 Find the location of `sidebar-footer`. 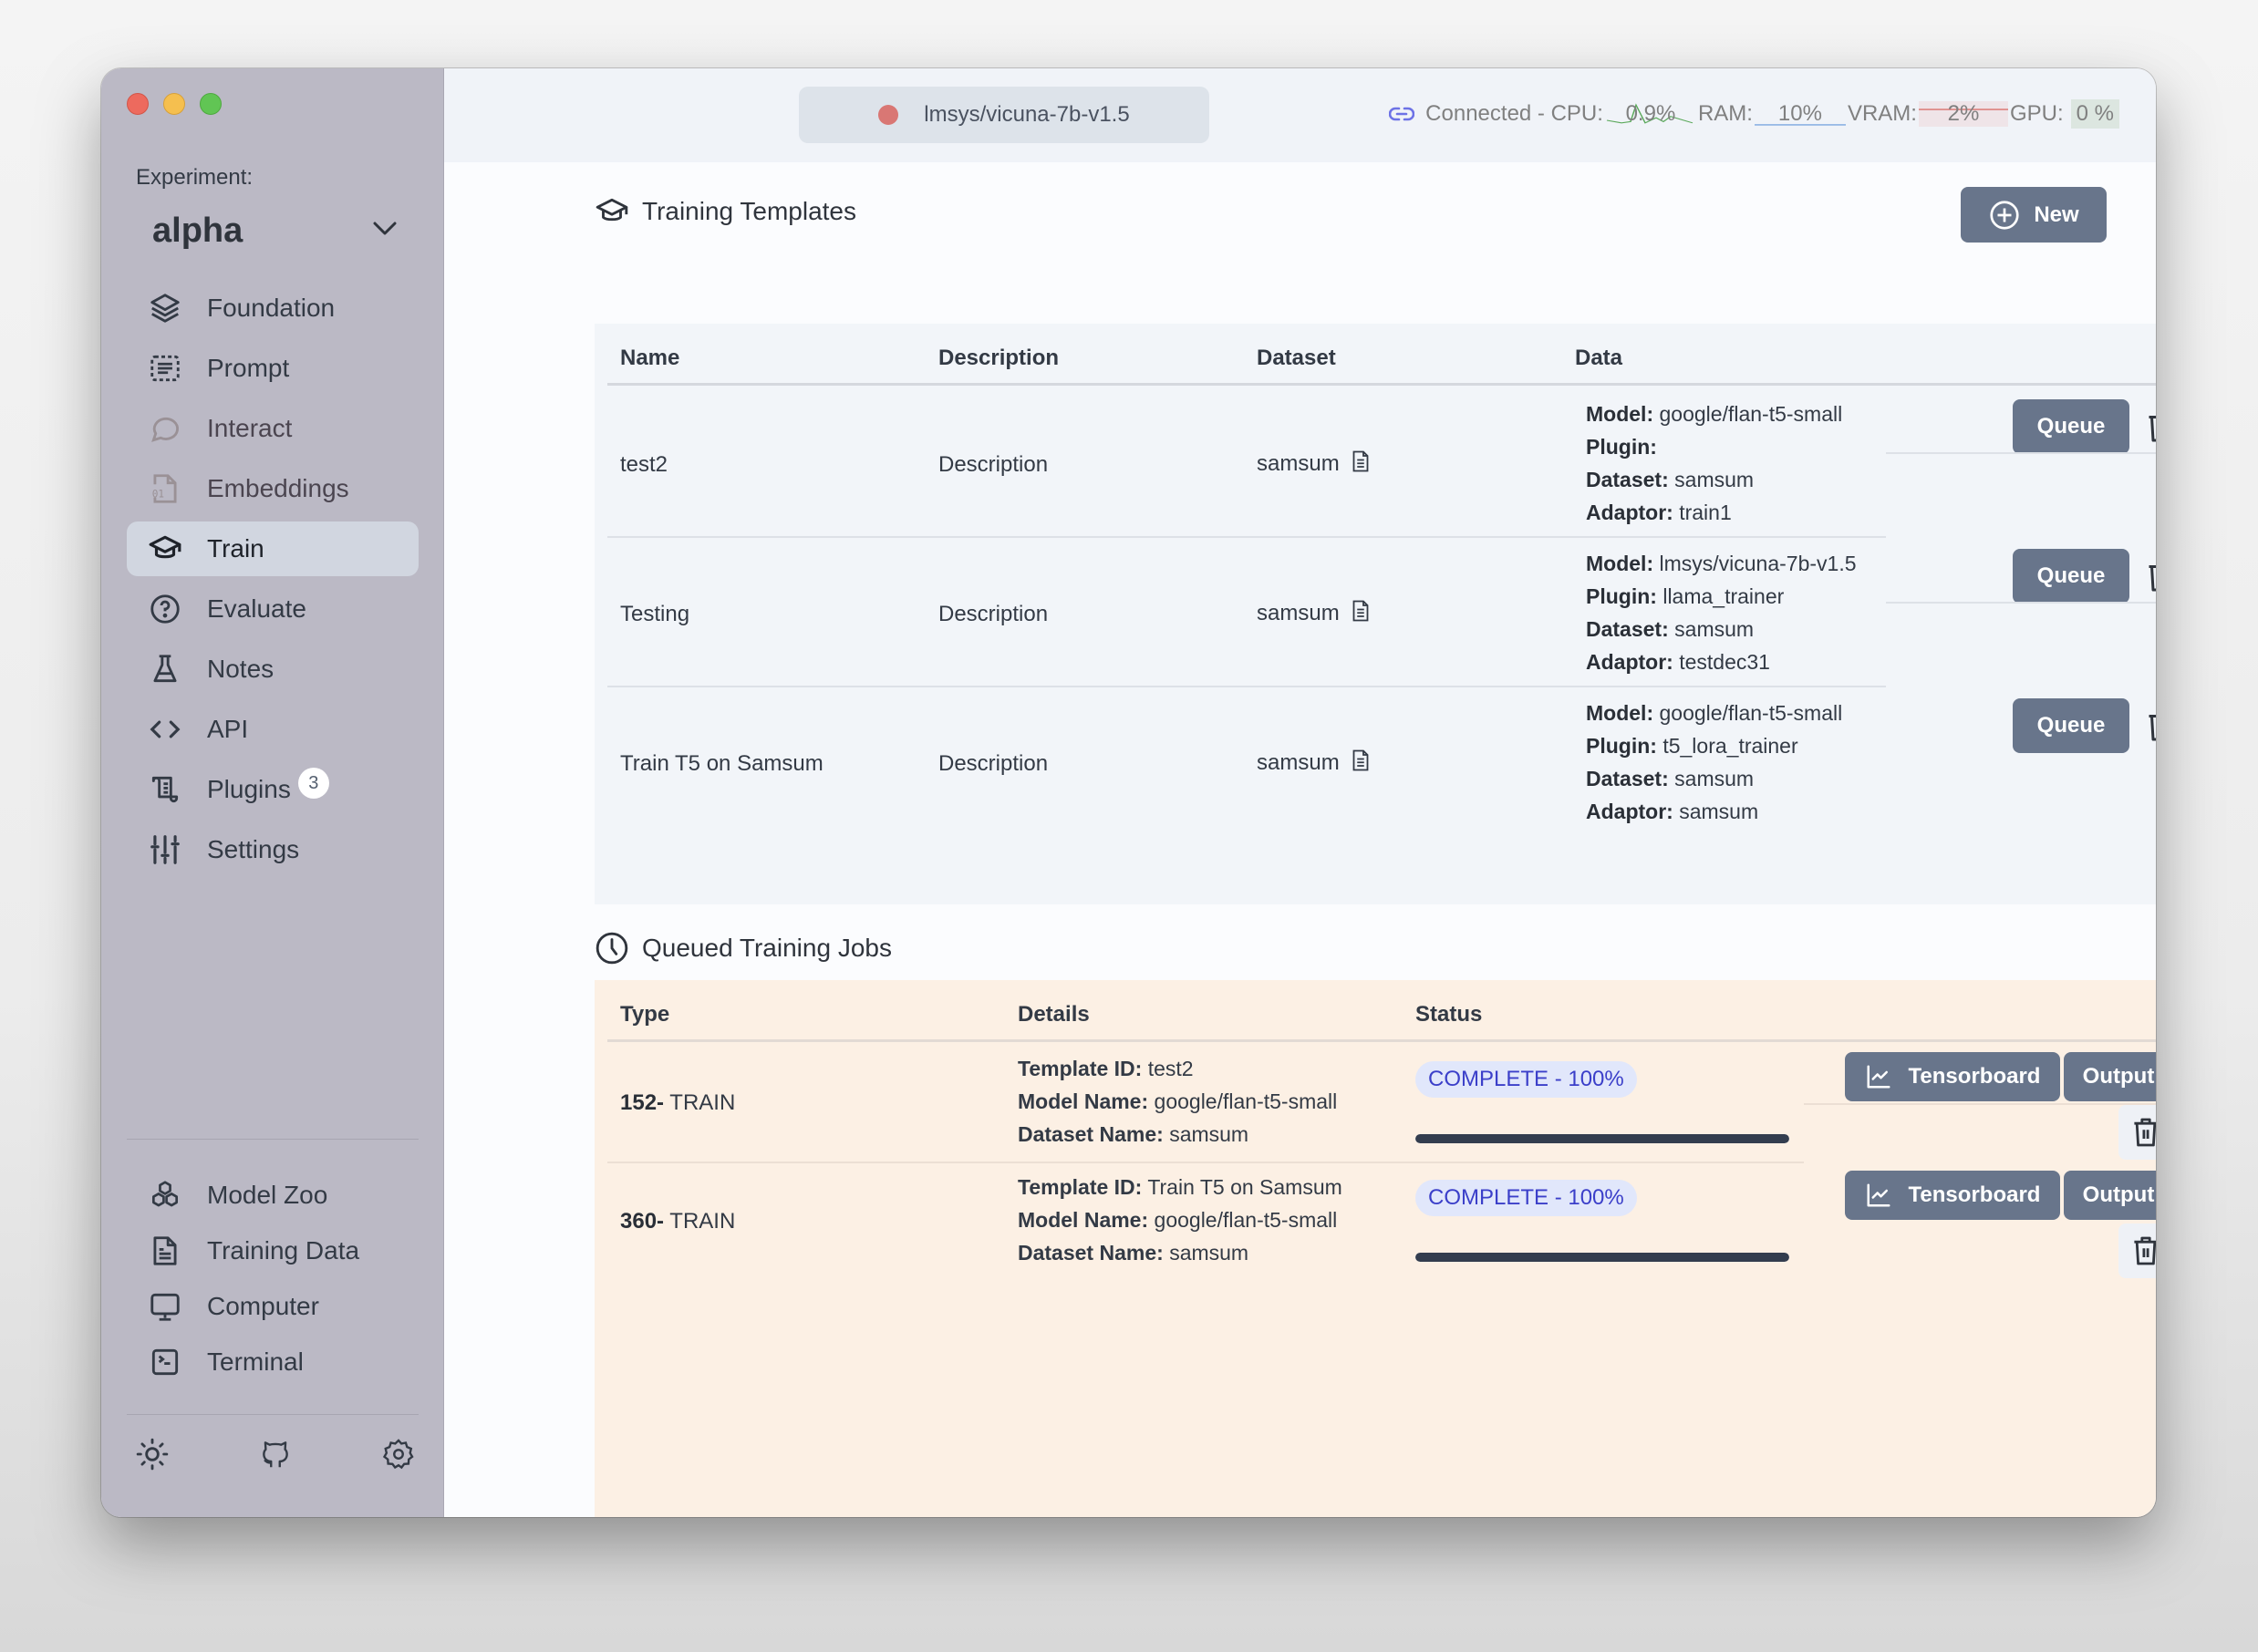

sidebar-footer is located at coordinates (272, 1454).